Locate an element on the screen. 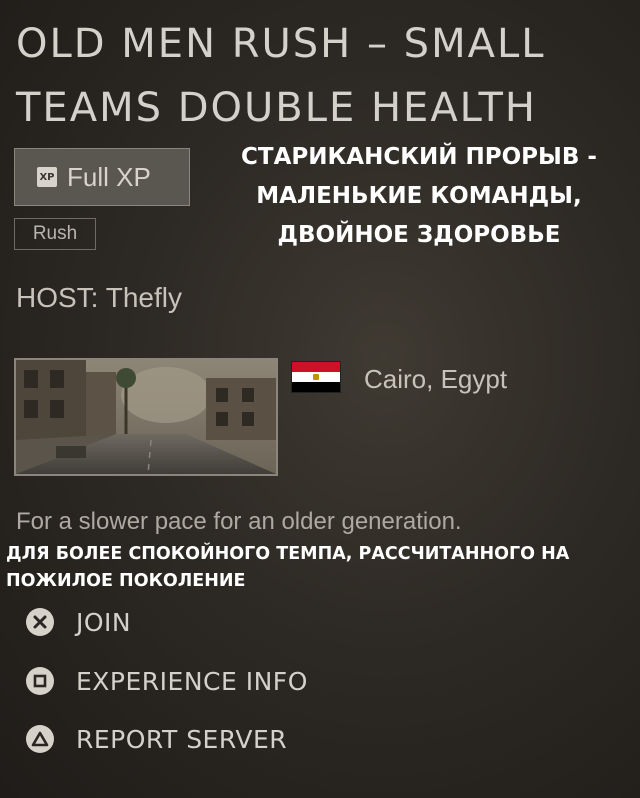 This screenshot has width=640, height=798. xp-icon: XP is located at coordinates (47, 177).